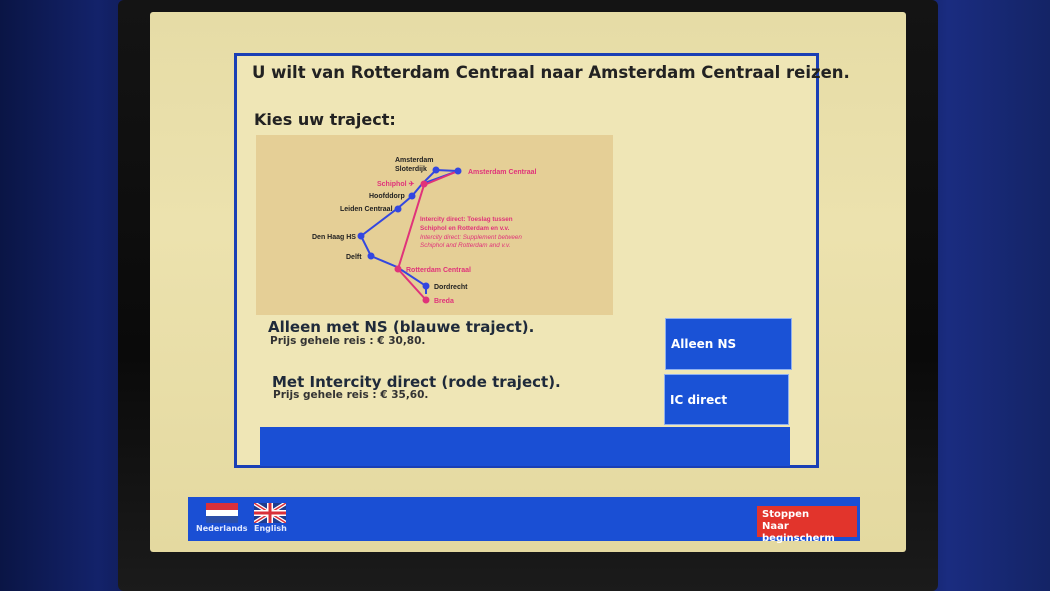  Describe the element at coordinates (366, 209) in the screenshot. I see `label-leiden: Leiden Centraal` at that location.